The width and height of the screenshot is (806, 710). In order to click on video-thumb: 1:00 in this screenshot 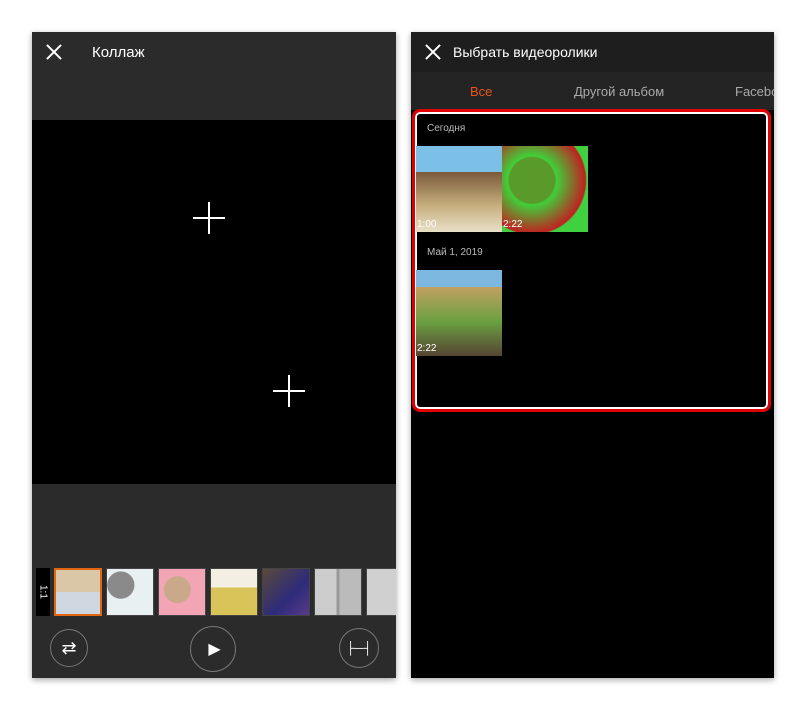, I will do `click(459, 189)`.